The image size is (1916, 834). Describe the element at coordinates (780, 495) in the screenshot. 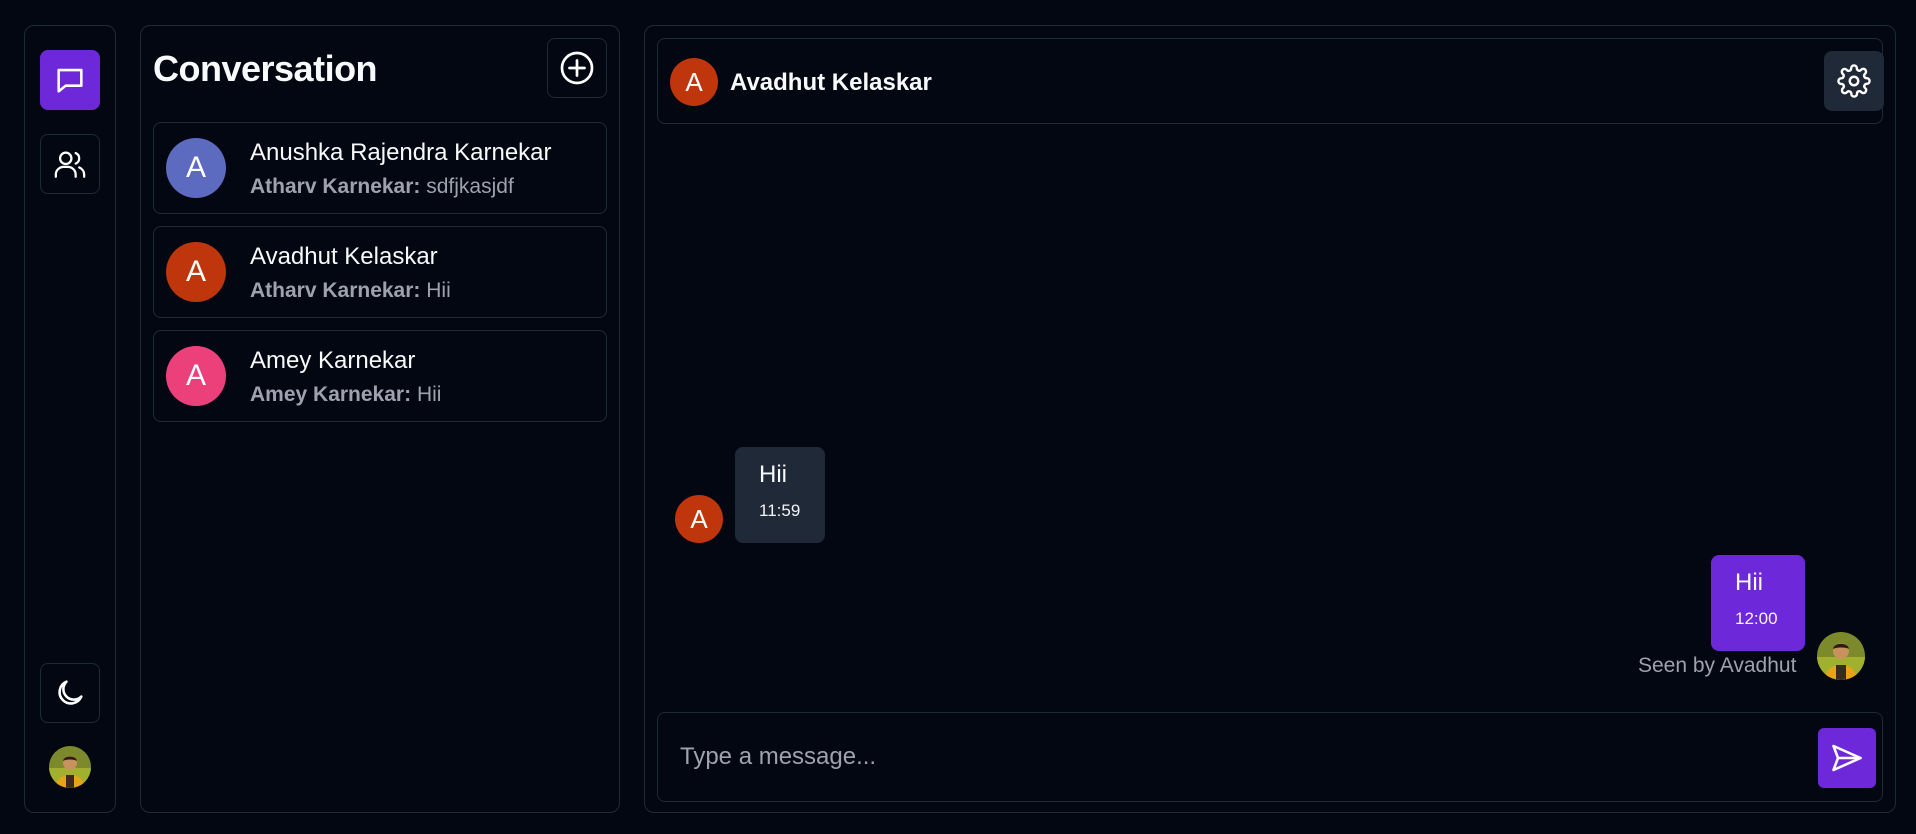

I see `incoming-message-bubble: Hii 11:59` at that location.